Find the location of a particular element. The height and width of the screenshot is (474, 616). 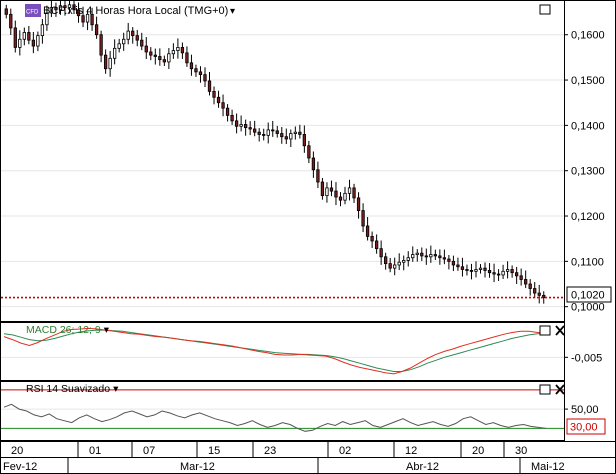

x-day-label: 30 is located at coordinates (521, 451).